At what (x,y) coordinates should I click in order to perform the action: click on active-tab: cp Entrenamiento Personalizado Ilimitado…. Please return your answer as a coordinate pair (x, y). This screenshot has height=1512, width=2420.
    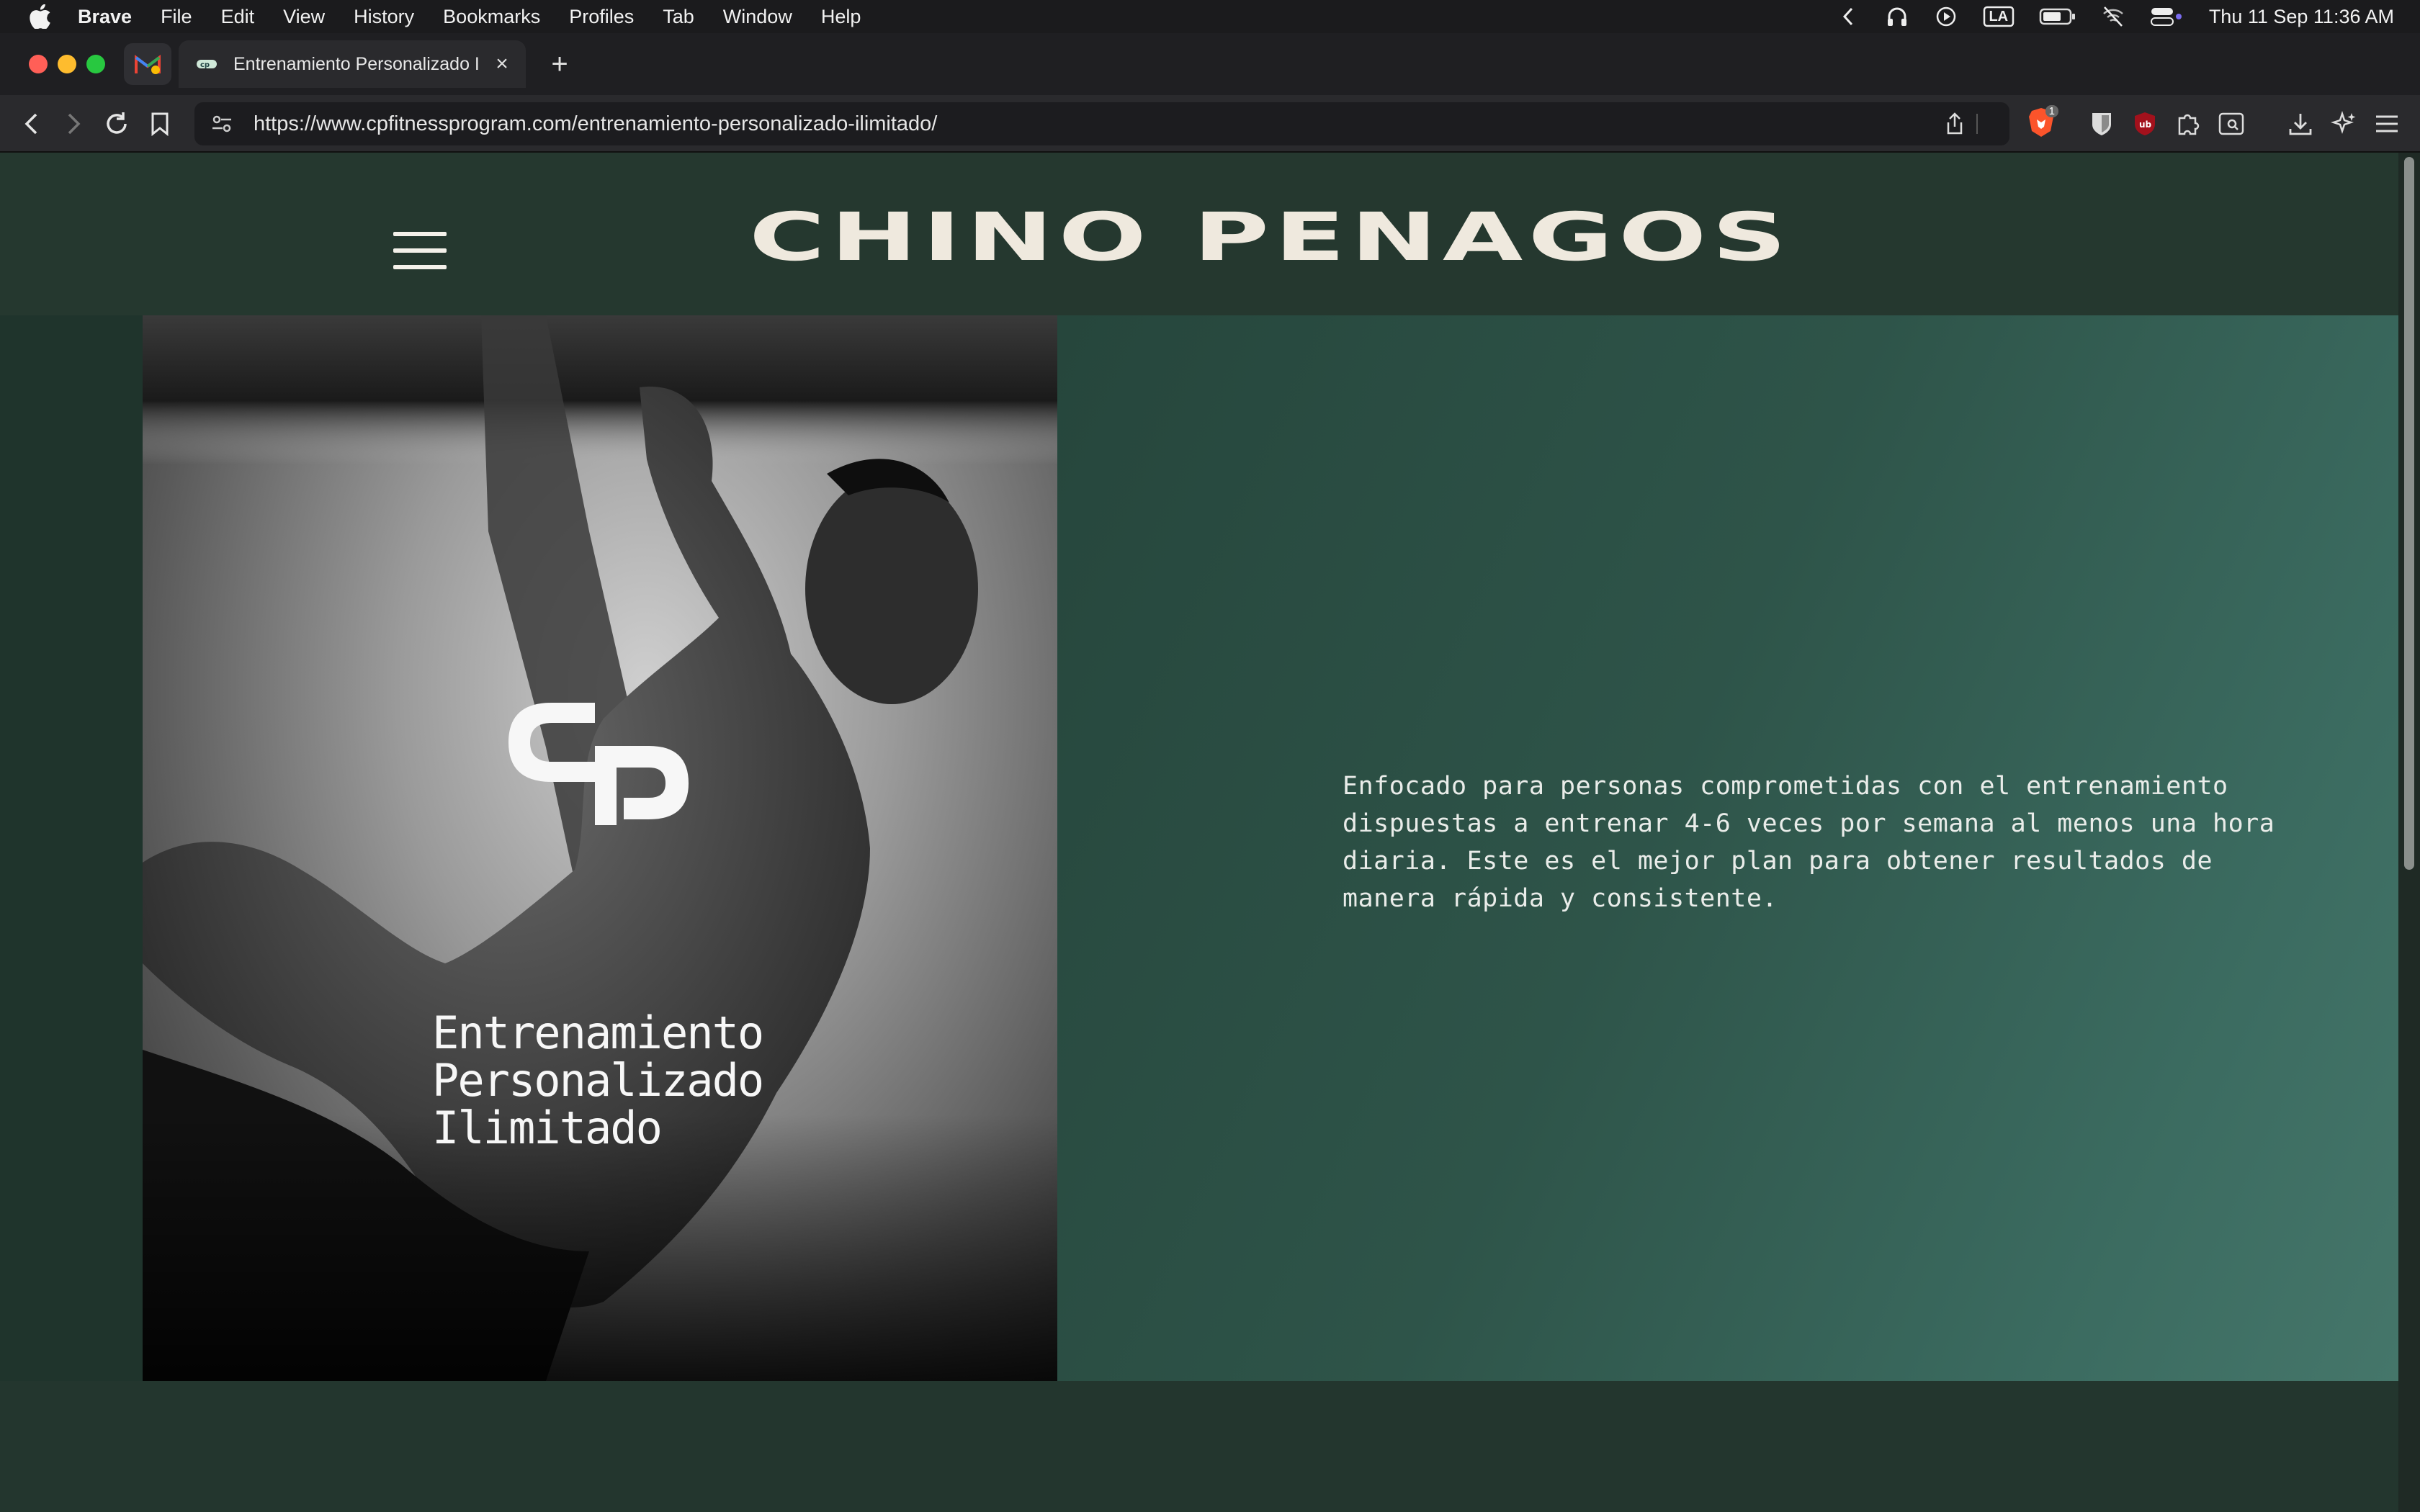
    Looking at the image, I should click on (352, 64).